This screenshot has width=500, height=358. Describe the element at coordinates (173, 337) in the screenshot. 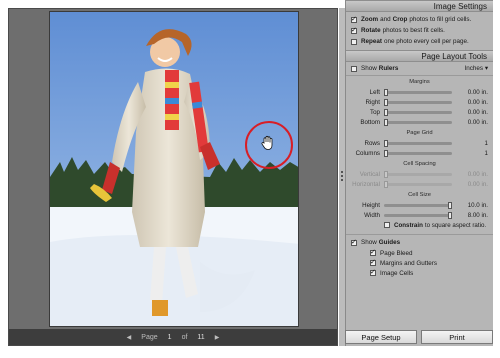

I see `page-navigation-bar: ◀ Page 1 of 11 ▶` at that location.